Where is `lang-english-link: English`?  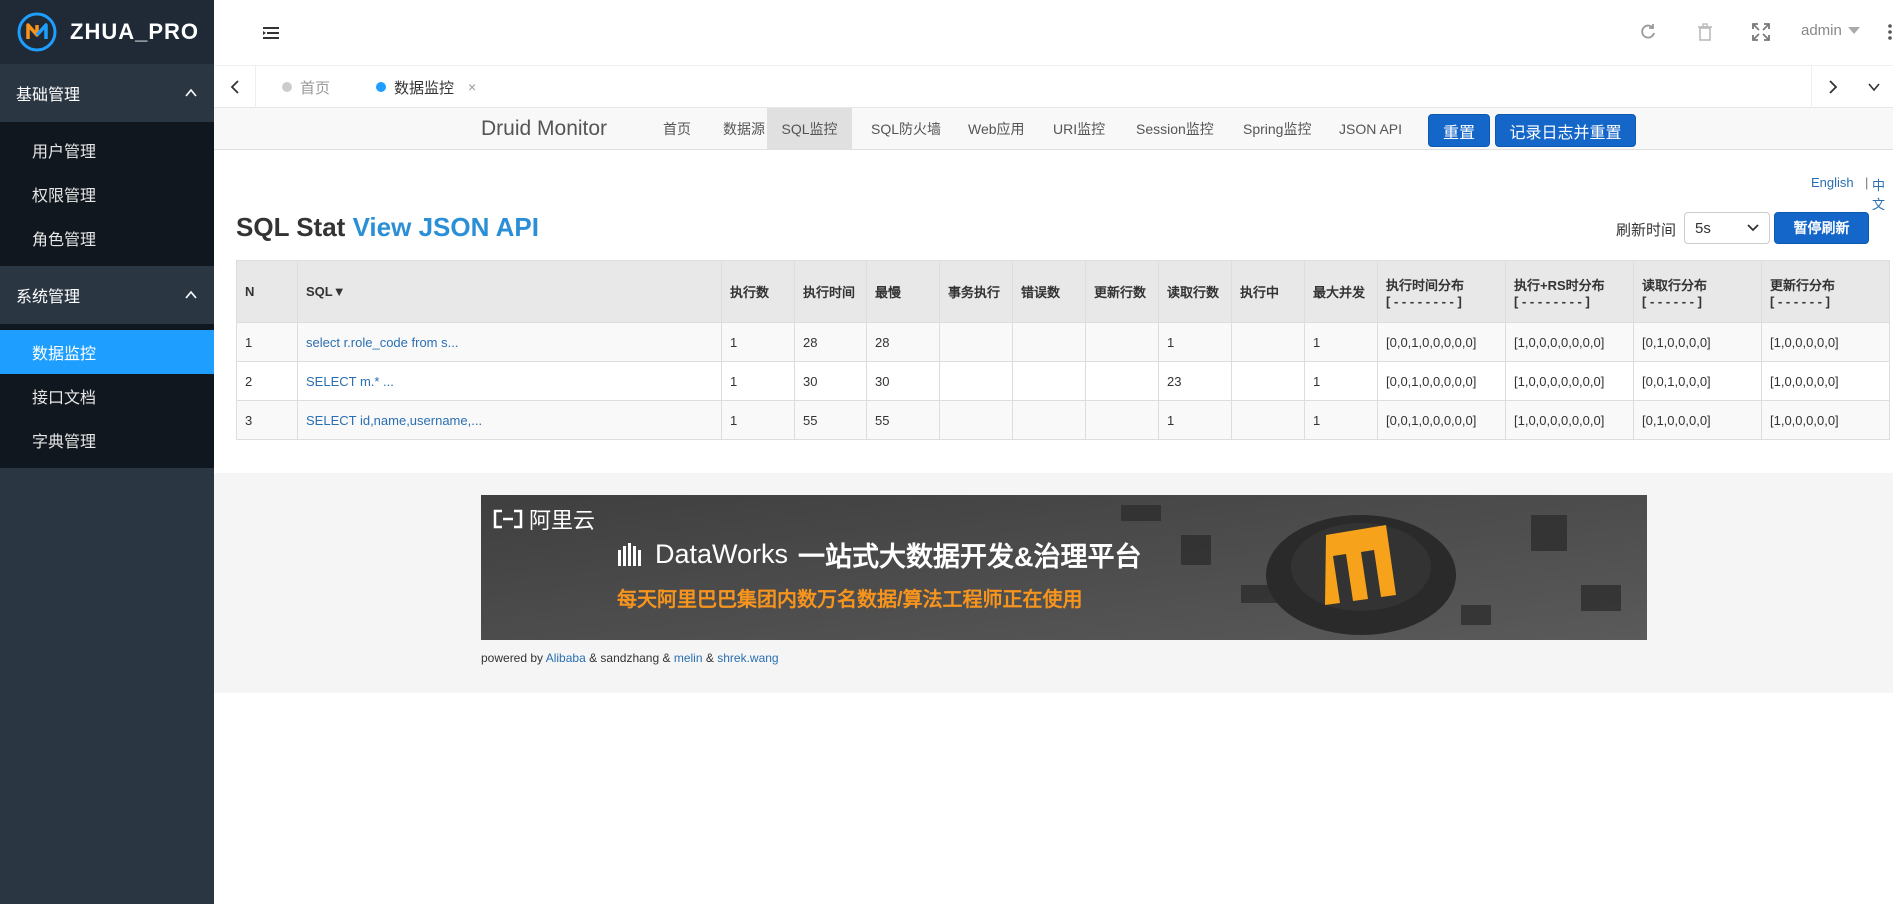
lang-english-link: English is located at coordinates (1832, 182).